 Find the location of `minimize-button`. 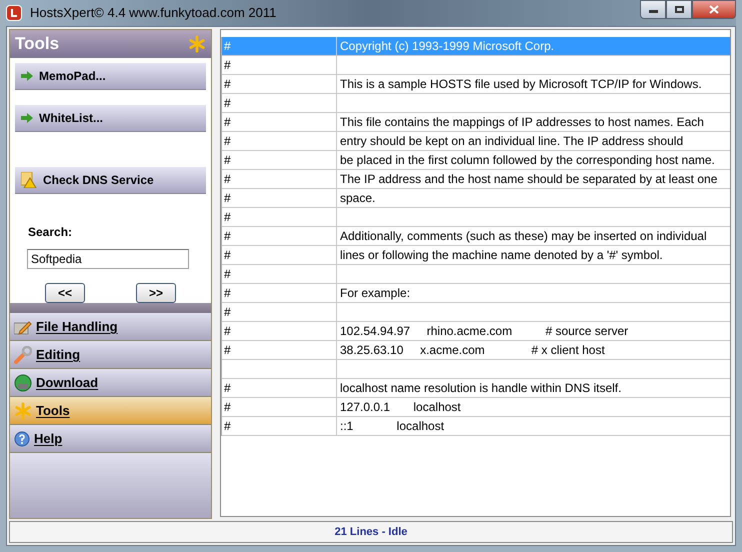

minimize-button is located at coordinates (653, 9).